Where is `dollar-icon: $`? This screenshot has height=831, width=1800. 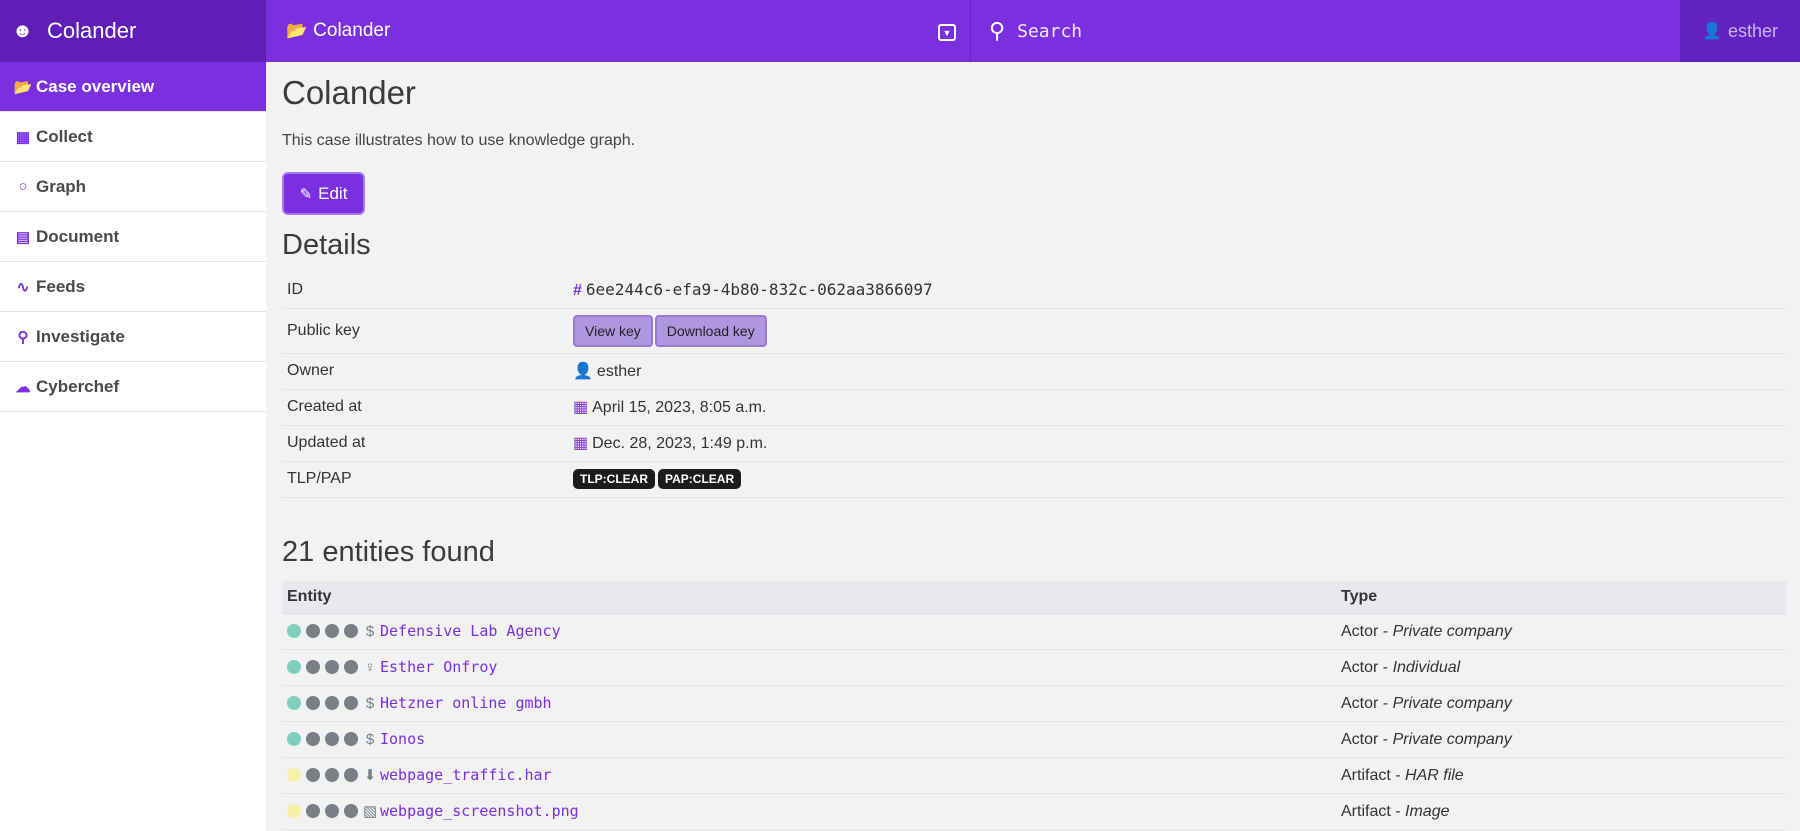
dollar-icon: $ is located at coordinates (370, 739).